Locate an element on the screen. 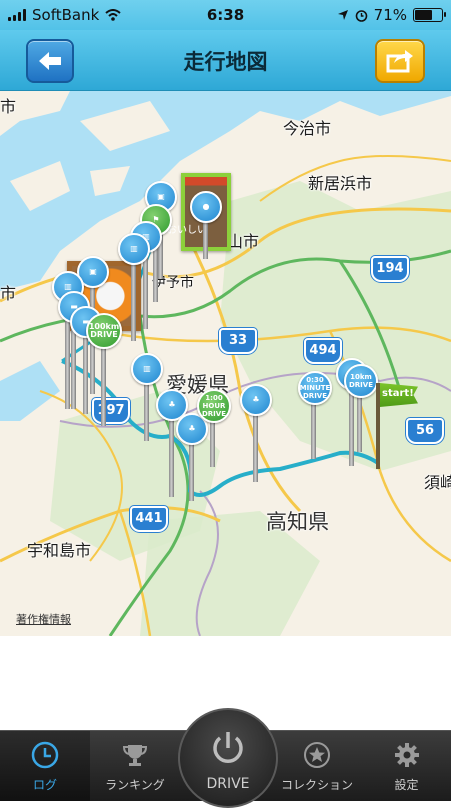  tab-ranking: ランキング is located at coordinates (135, 766).